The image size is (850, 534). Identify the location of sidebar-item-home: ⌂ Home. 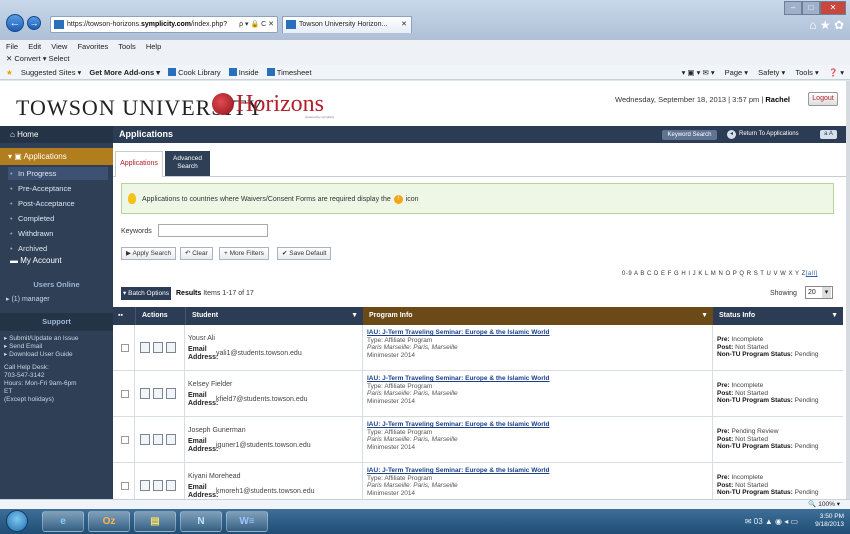
(56, 134).